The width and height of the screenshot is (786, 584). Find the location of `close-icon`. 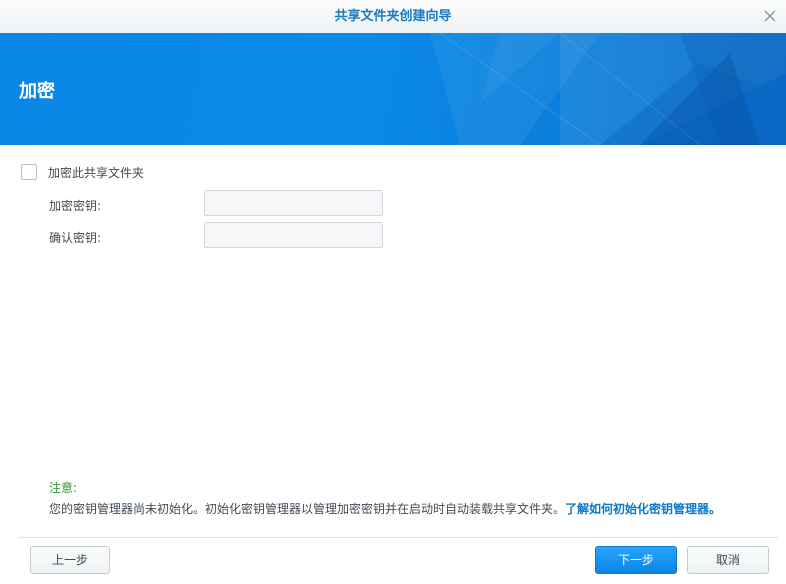

close-icon is located at coordinates (770, 16).